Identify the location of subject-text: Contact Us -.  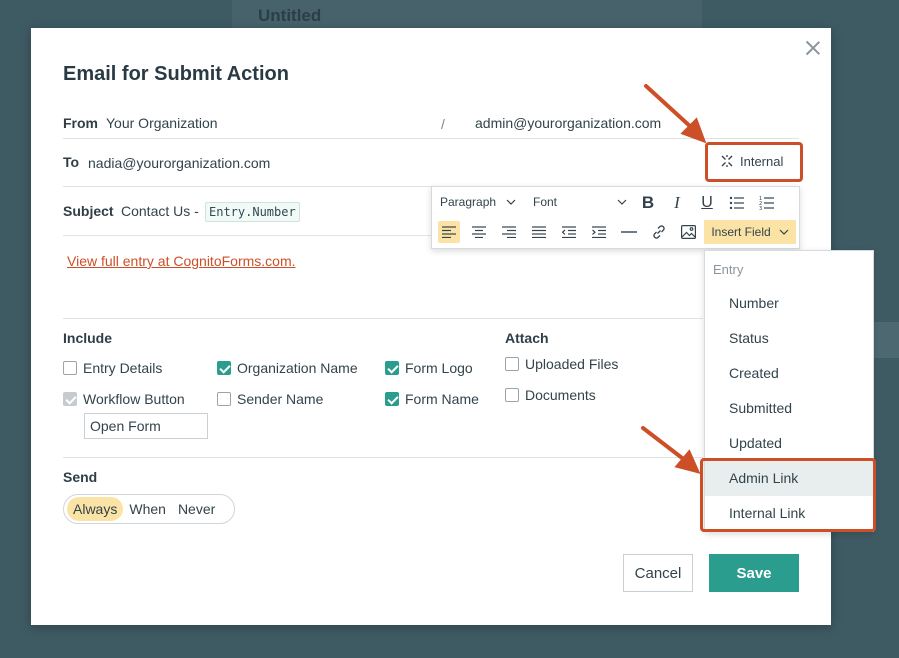
(160, 211).